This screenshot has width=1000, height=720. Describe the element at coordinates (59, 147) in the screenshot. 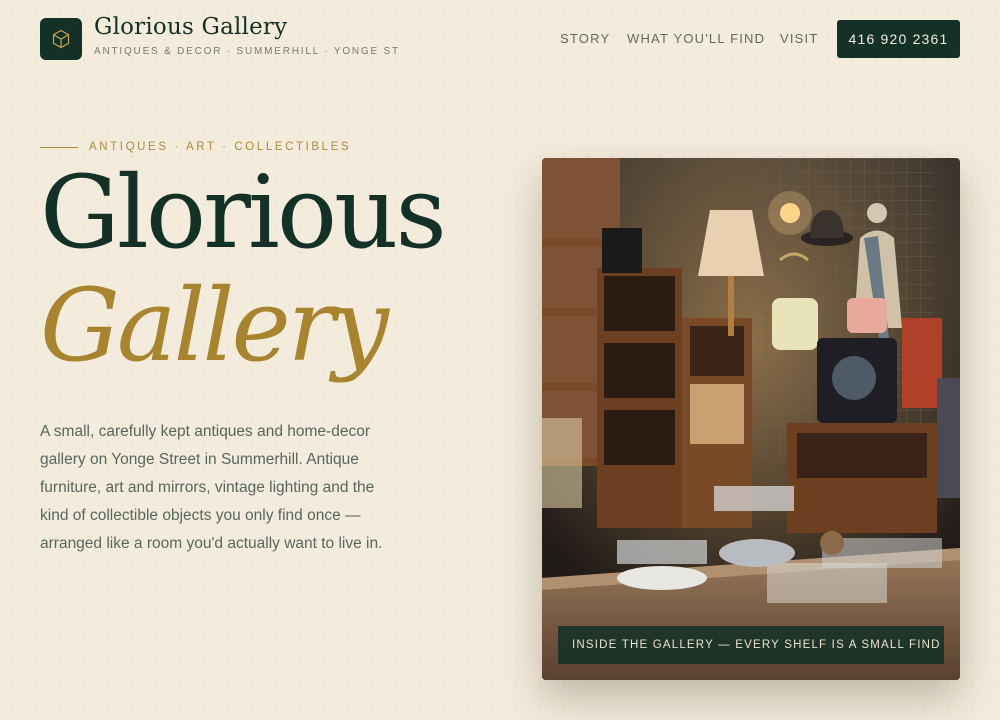

I see `eyebrow-divider` at that location.